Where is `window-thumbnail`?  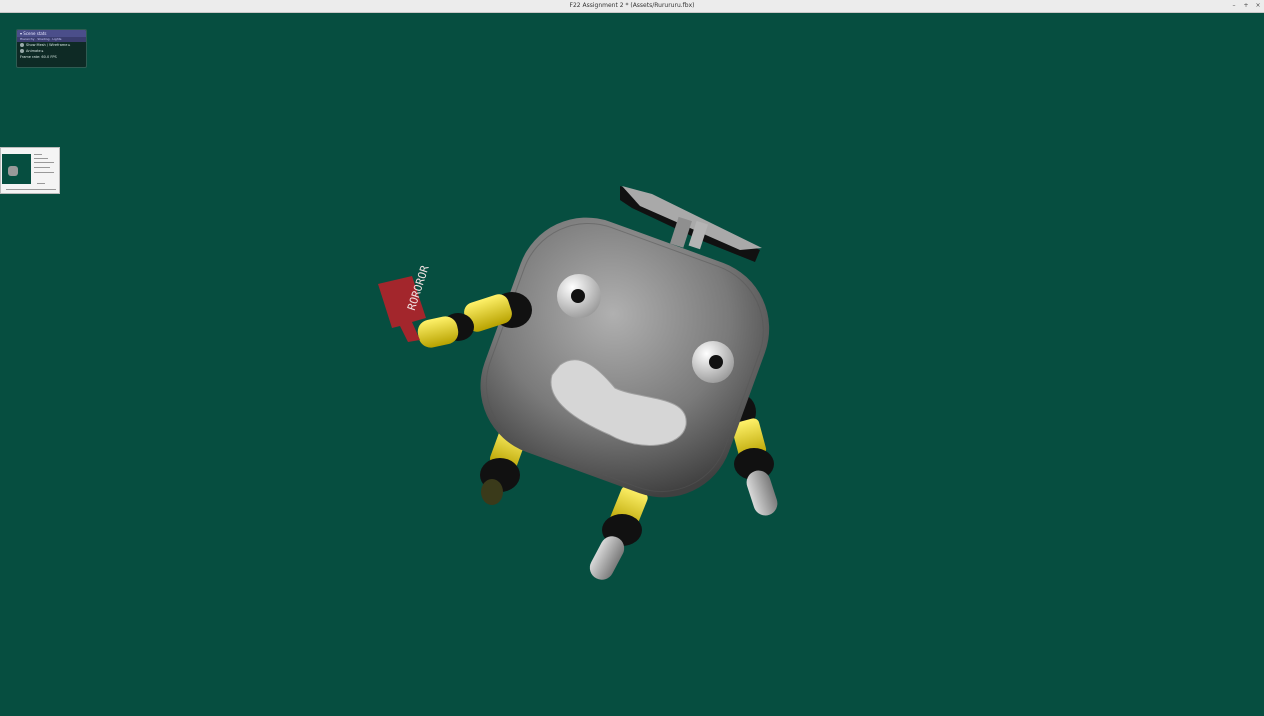 window-thumbnail is located at coordinates (30, 170).